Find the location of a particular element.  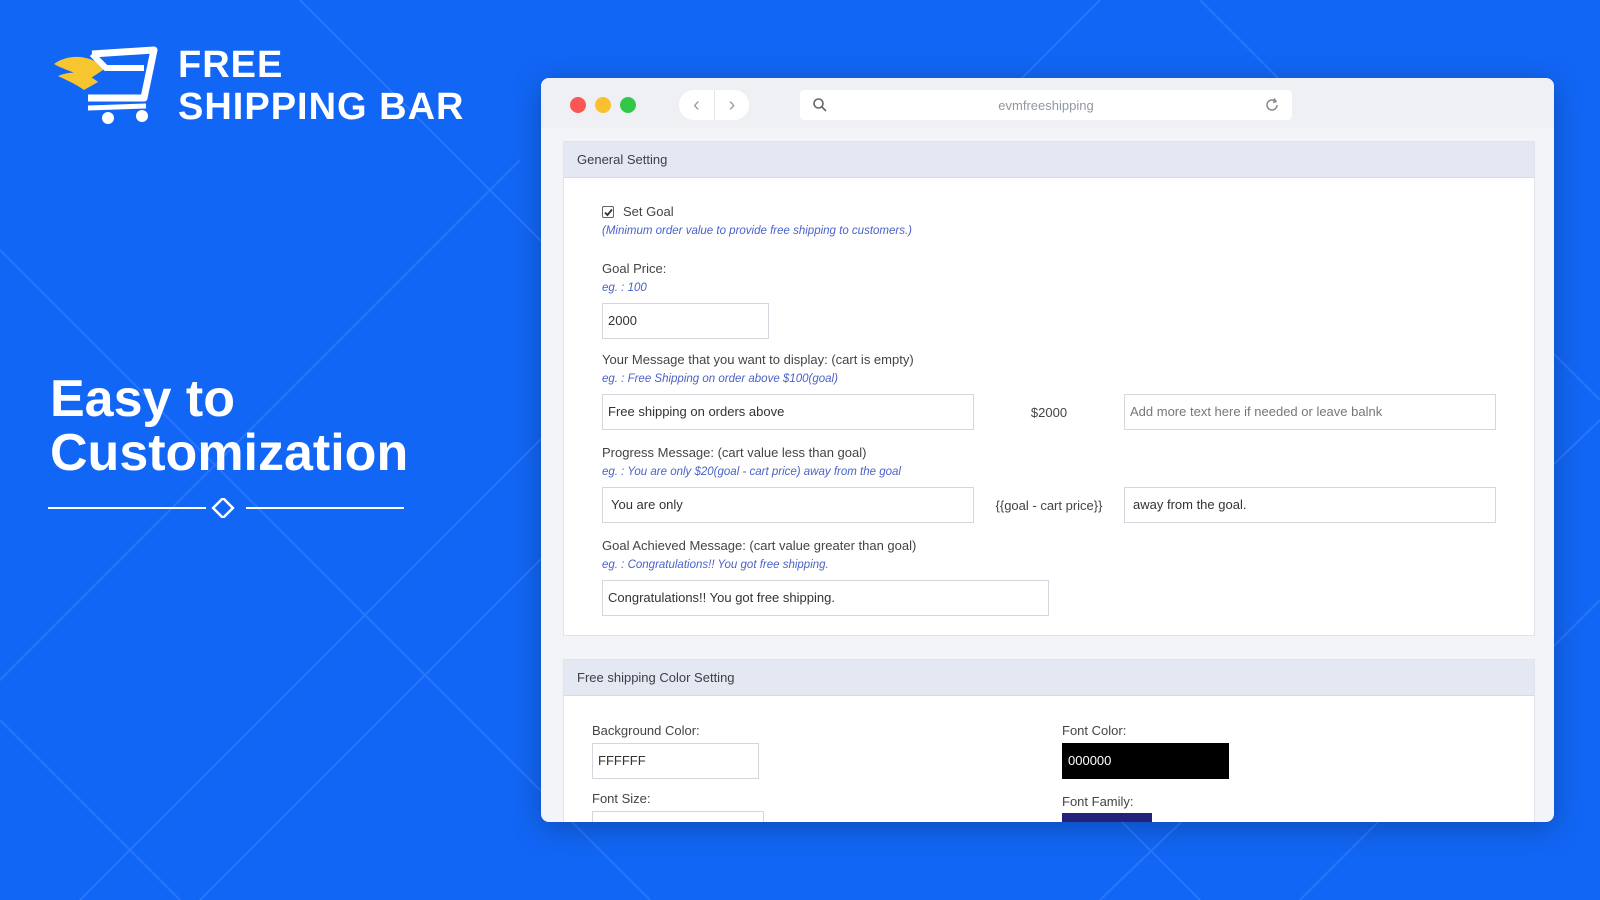

chevron-right-icon: › is located at coordinates (731, 105).